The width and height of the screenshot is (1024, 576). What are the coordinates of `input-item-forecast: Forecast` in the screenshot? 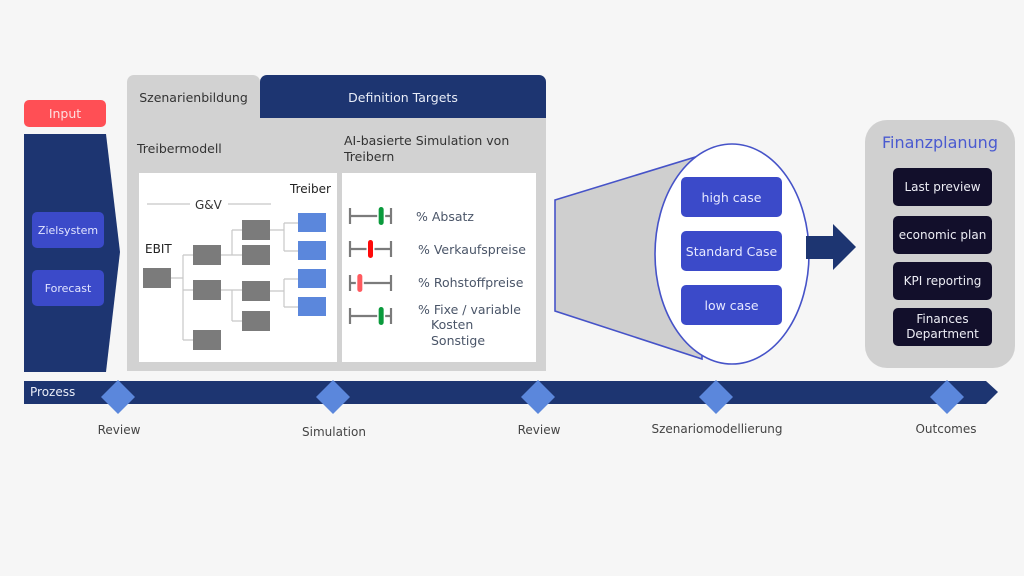 It's located at (68, 288).